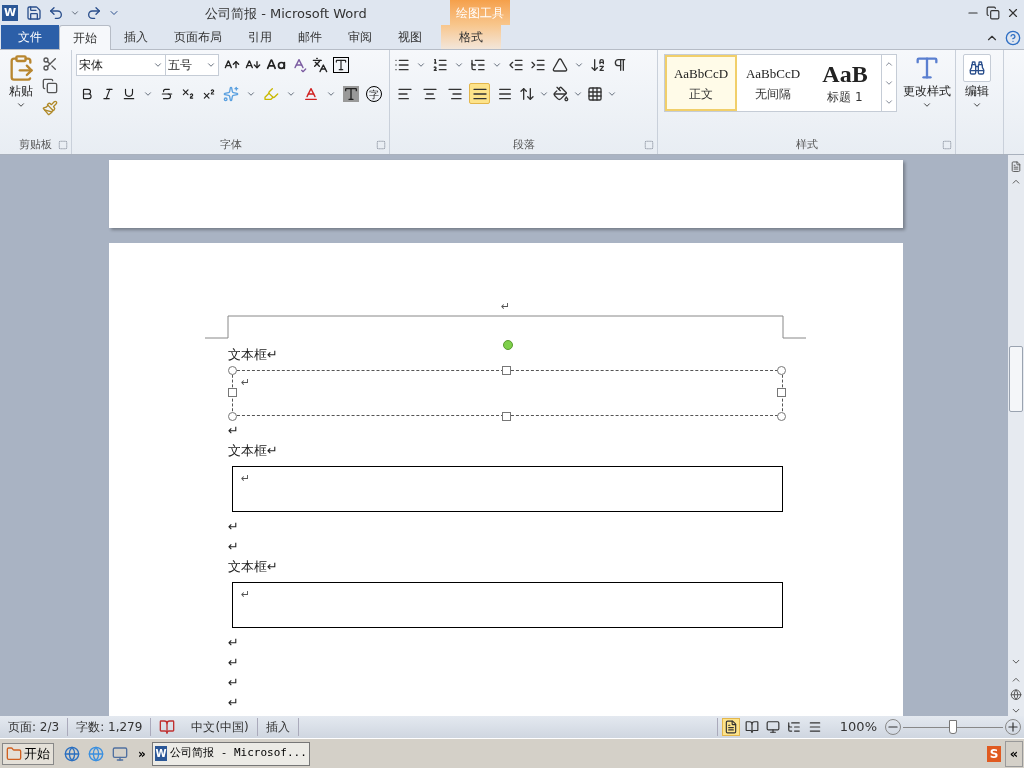 The image size is (1024, 768). I want to click on font-color-icon, so click(311, 94).